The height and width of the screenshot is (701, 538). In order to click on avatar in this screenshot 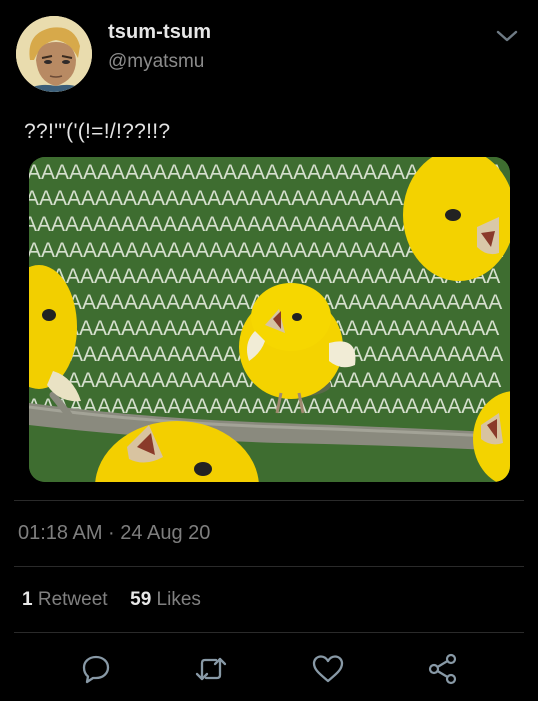, I will do `click(54, 54)`.